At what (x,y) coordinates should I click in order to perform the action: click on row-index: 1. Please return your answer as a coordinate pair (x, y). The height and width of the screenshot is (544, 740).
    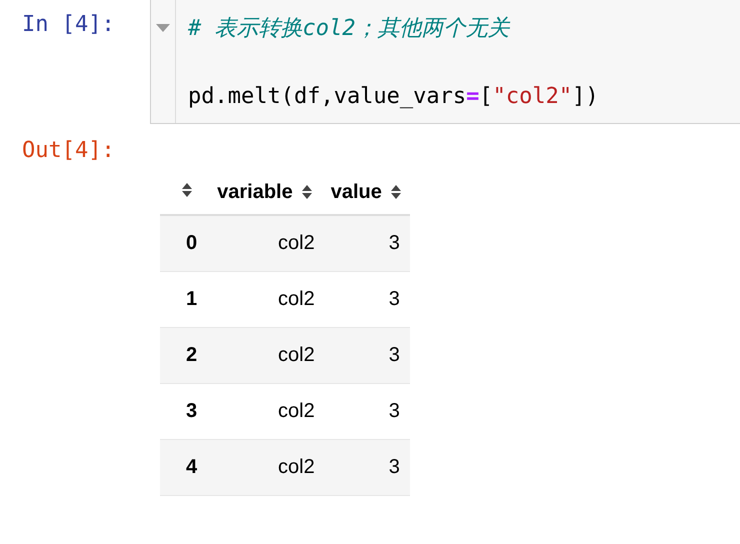
    Looking at the image, I should click on (192, 299).